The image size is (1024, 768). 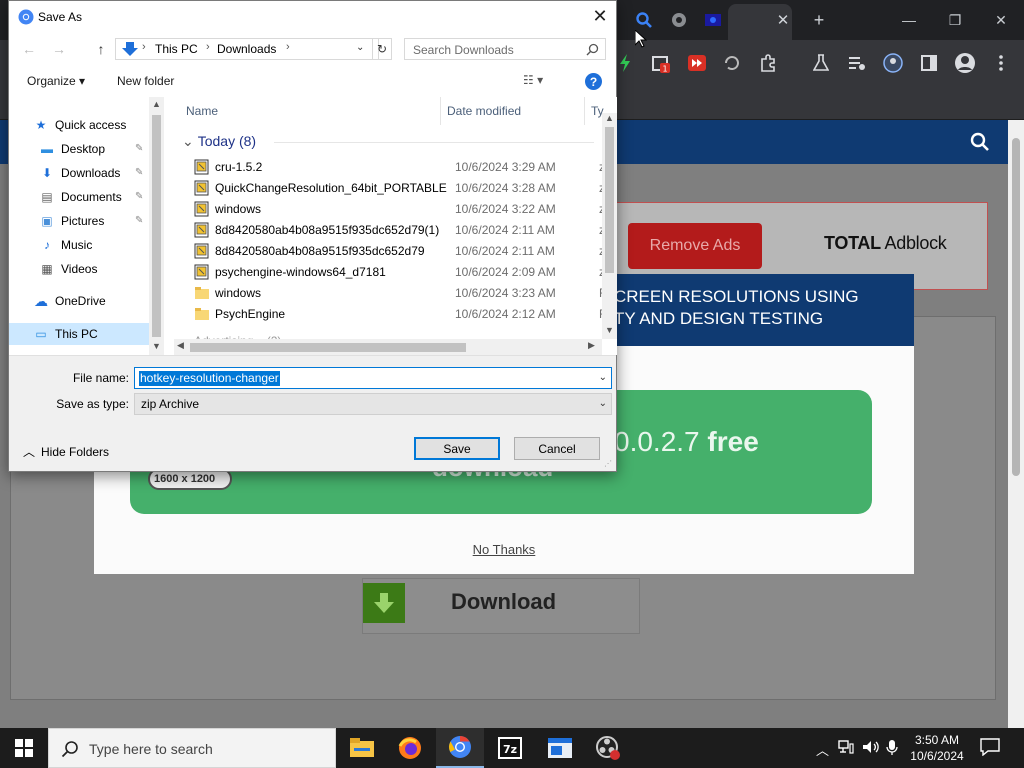 I want to click on star-icon: ★, so click(x=41, y=125).